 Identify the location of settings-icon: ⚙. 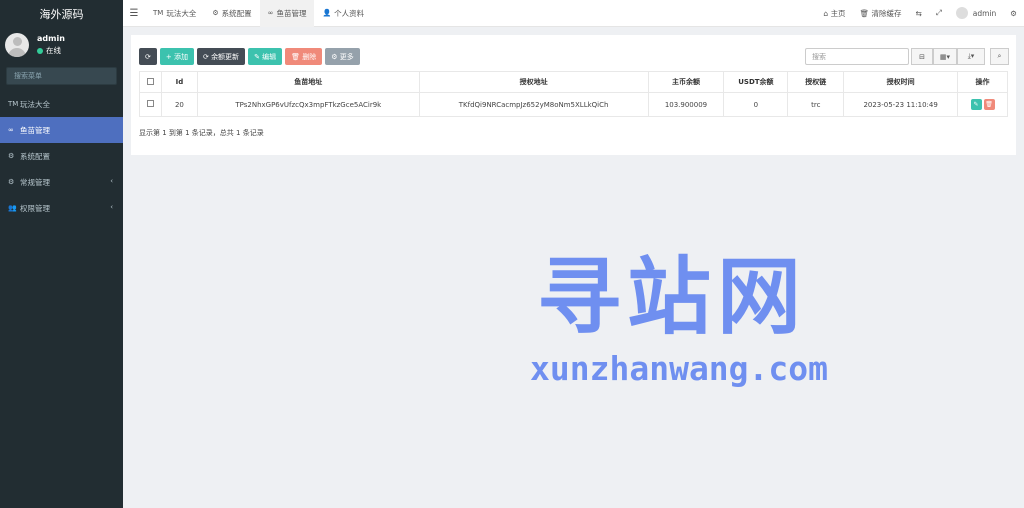
(1013, 13).